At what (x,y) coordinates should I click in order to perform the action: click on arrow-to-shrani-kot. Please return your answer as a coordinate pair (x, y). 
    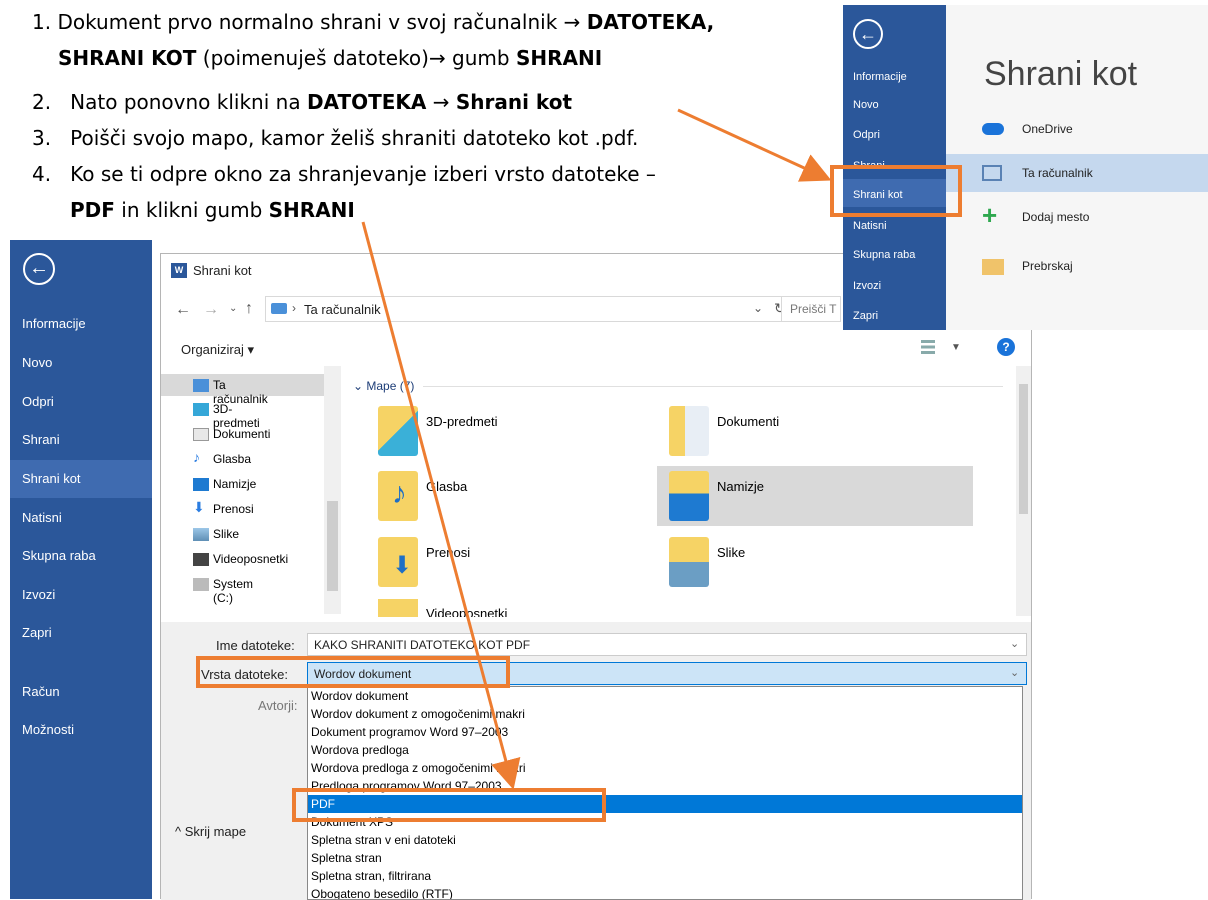
    Looking at the image, I should click on (754, 145).